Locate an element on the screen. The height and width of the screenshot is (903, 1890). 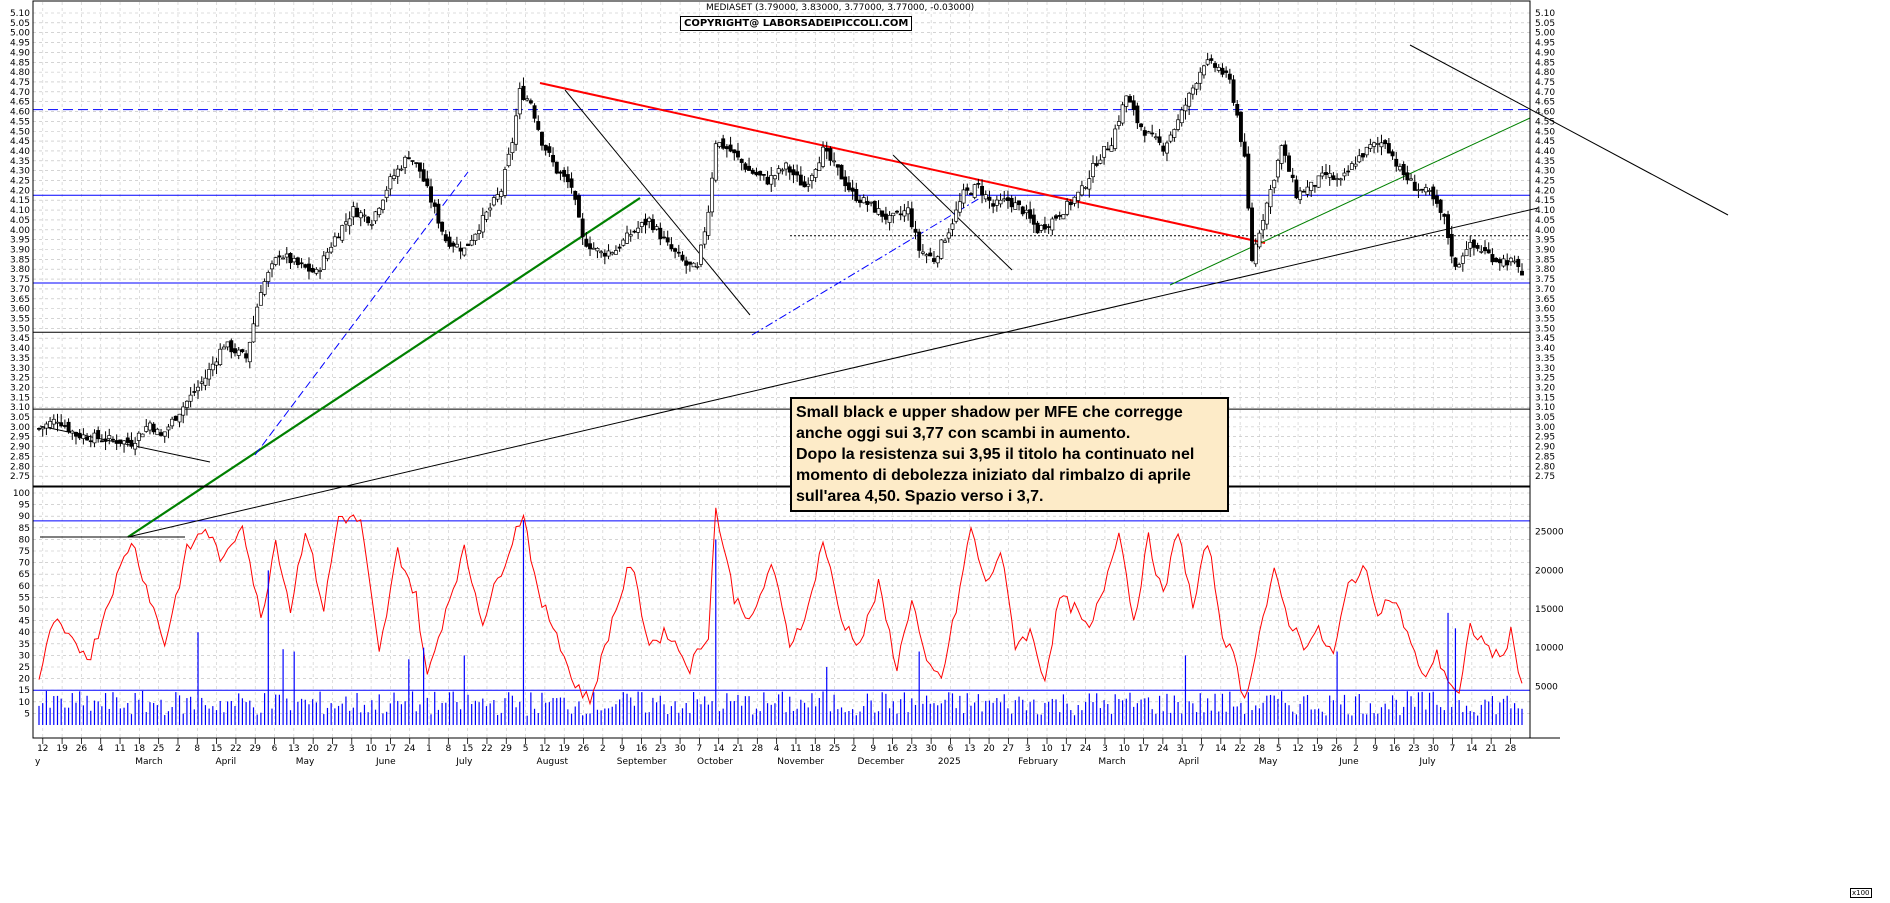
date-tick-label: 26 is located at coordinates (584, 749).